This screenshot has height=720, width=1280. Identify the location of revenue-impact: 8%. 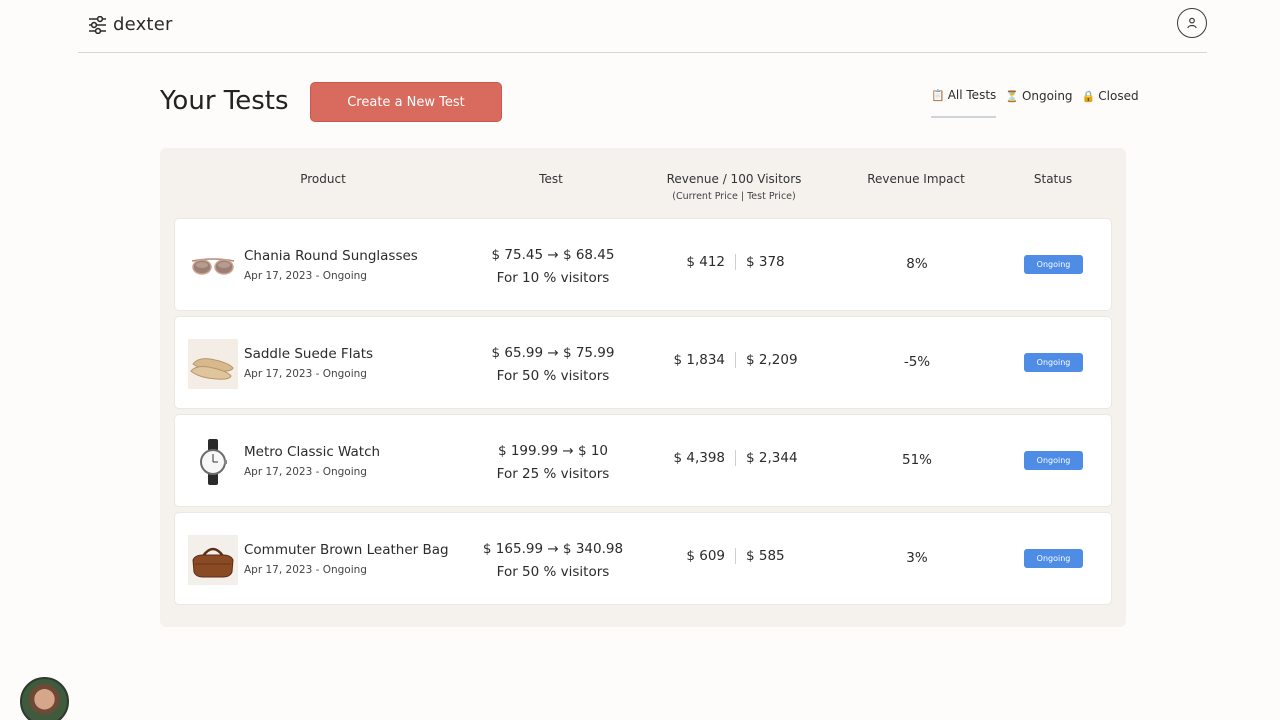
(917, 264).